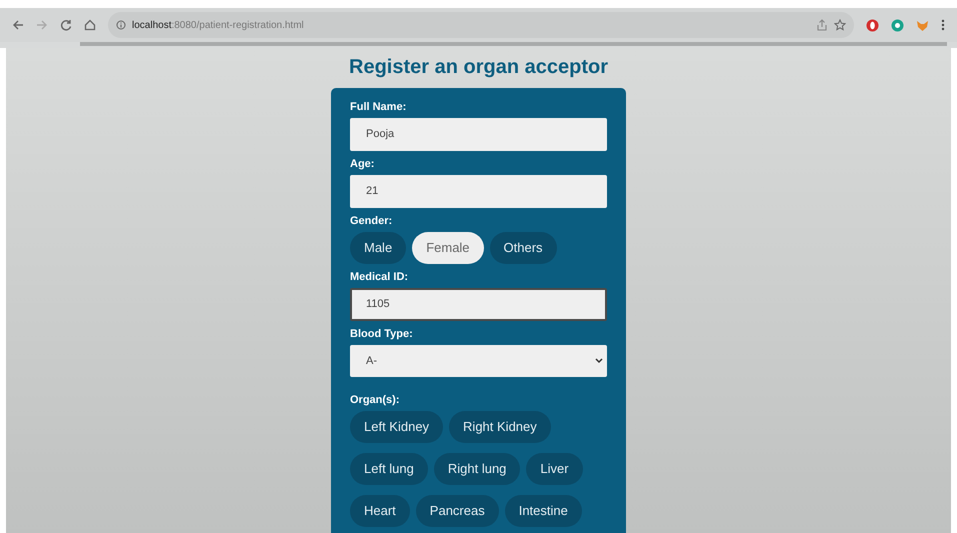 The height and width of the screenshot is (533, 957). Describe the element at coordinates (121, 25) in the screenshot. I see `info-icon` at that location.